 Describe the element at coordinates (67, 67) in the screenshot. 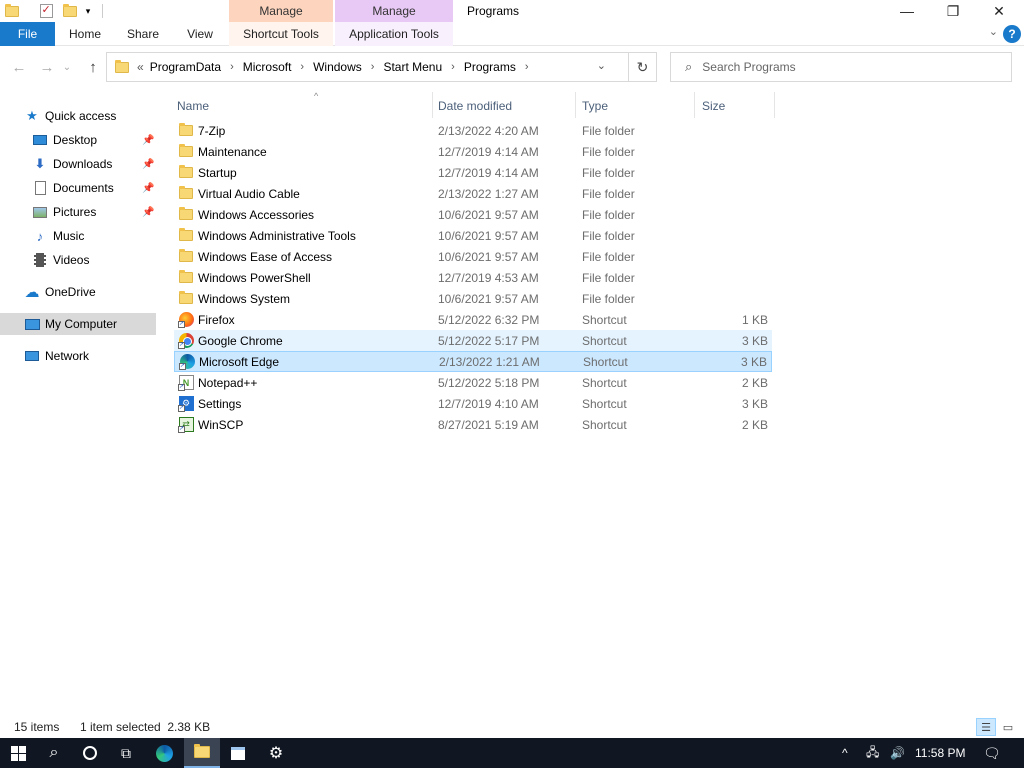

I see `recent-locations-button: ⌄` at that location.